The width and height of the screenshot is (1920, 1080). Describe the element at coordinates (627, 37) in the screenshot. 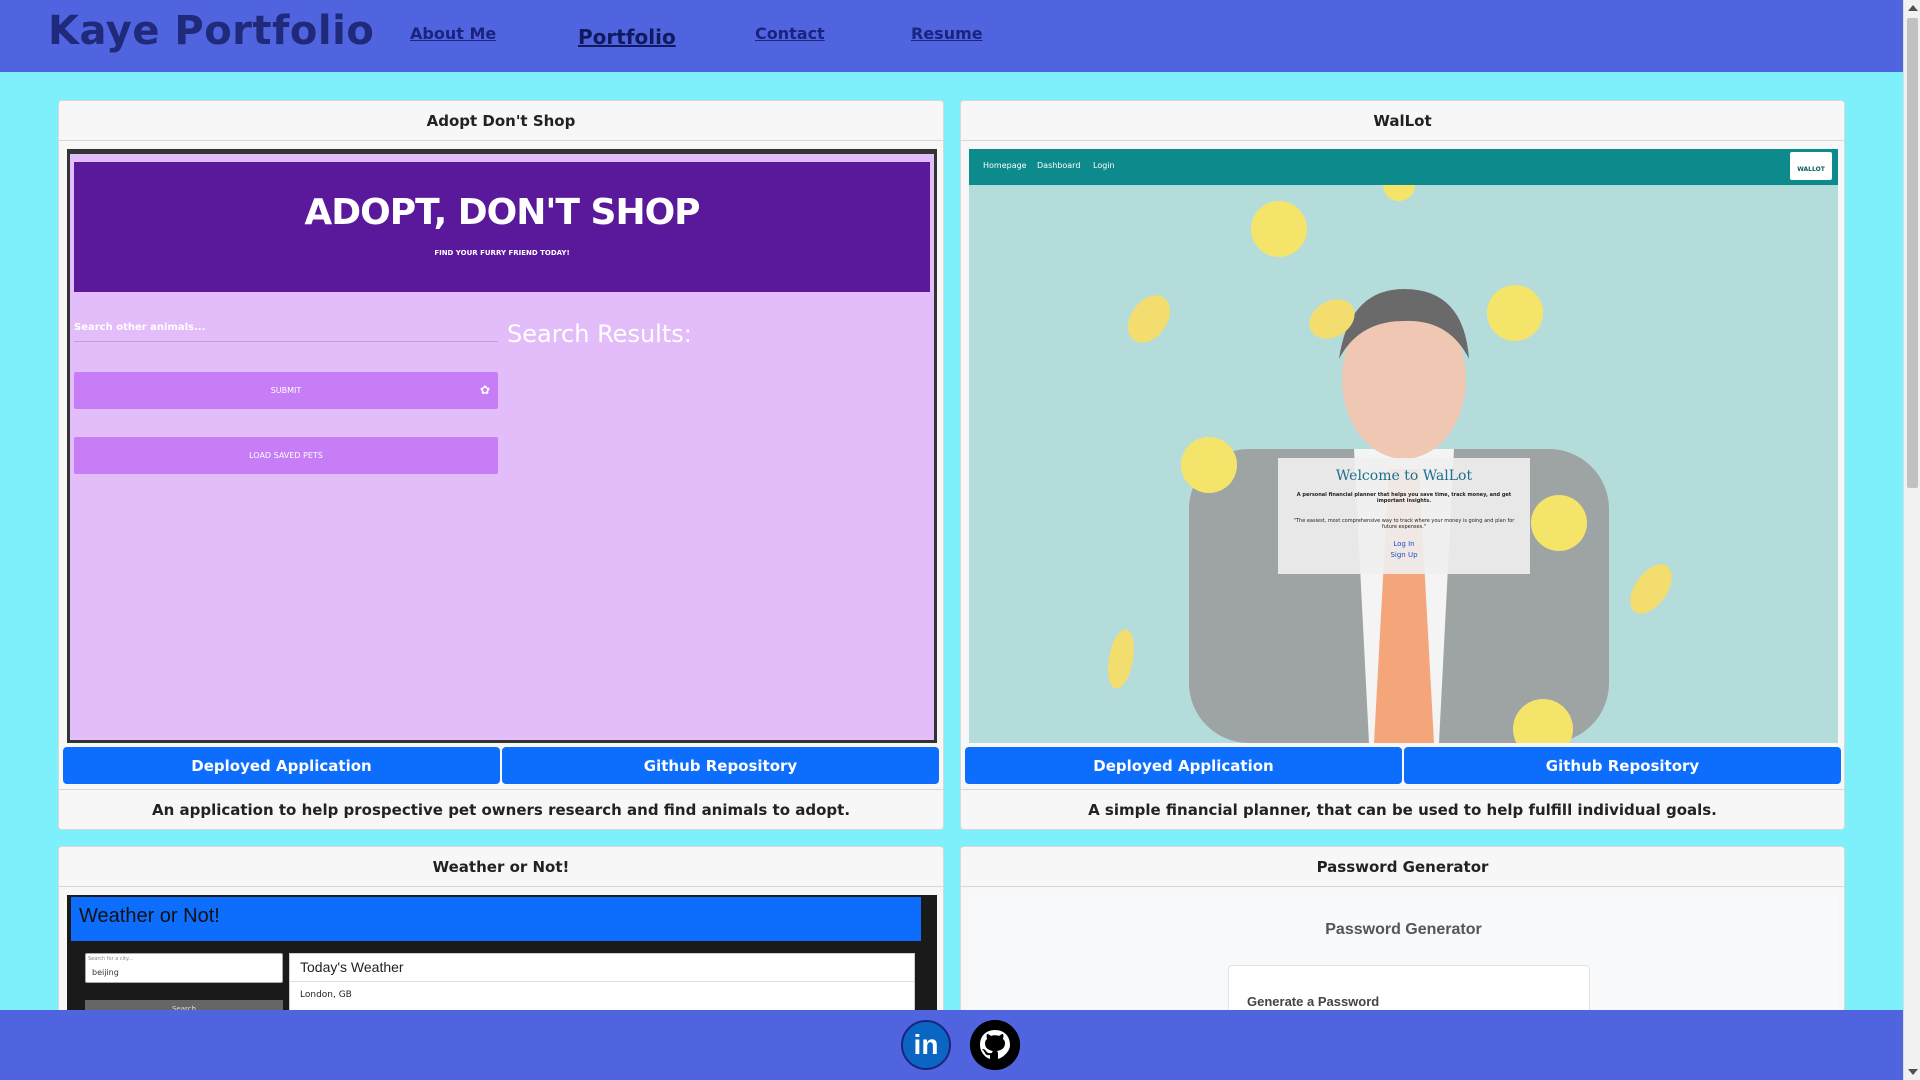

I see `nav-link-portfolio: Portfolio` at that location.